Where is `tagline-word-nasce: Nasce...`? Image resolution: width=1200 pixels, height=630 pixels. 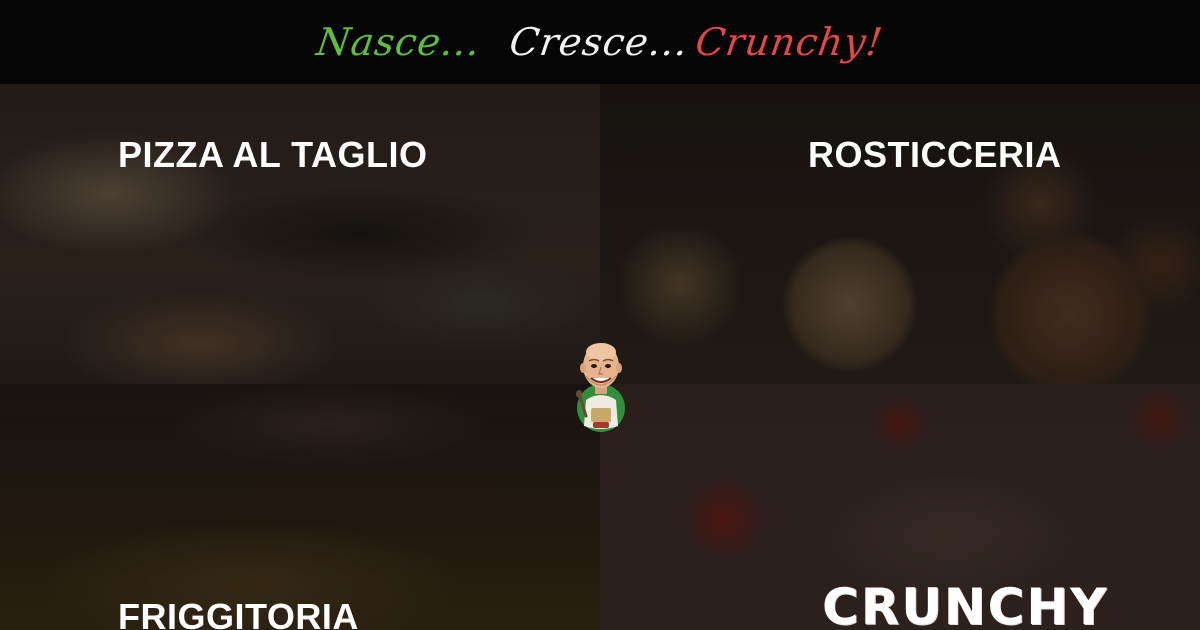
tagline-word-nasce: Nasce... is located at coordinates (398, 42).